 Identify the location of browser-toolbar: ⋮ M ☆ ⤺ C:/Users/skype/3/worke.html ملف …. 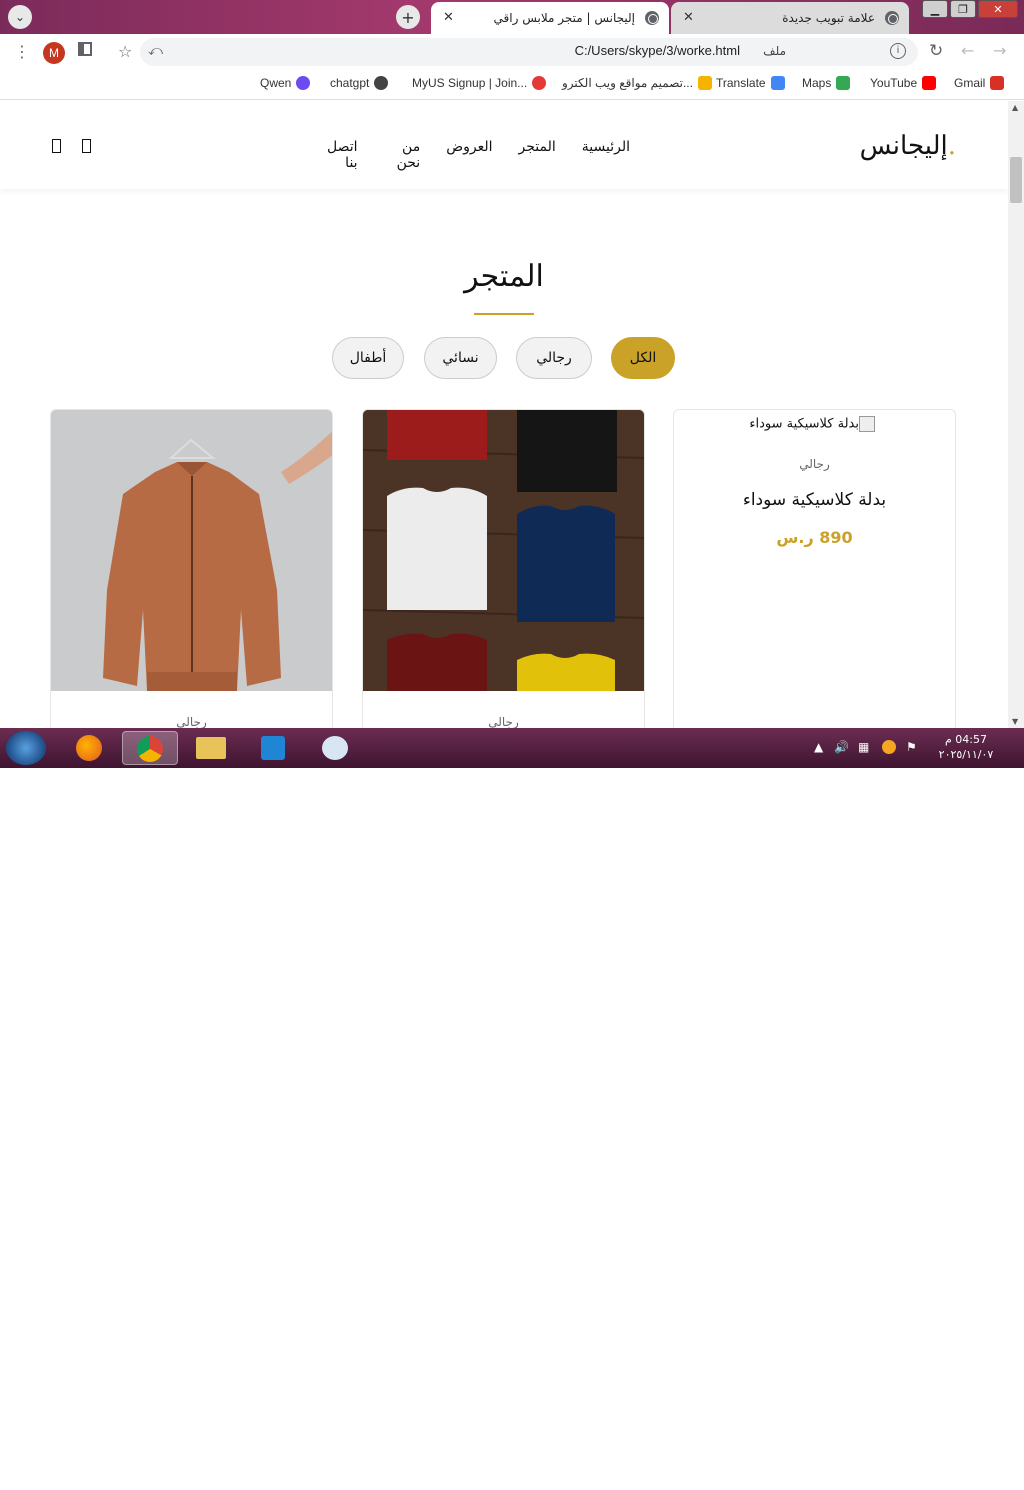
(512, 52).